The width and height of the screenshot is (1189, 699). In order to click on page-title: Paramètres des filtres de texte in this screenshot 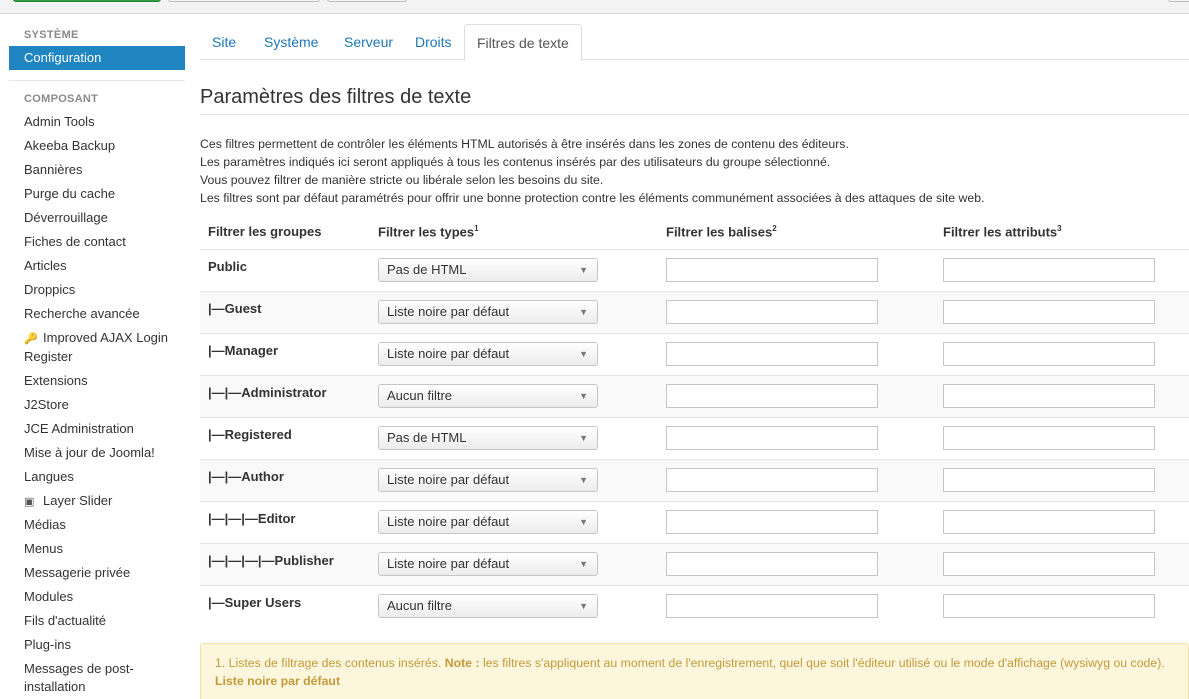, I will do `click(336, 97)`.